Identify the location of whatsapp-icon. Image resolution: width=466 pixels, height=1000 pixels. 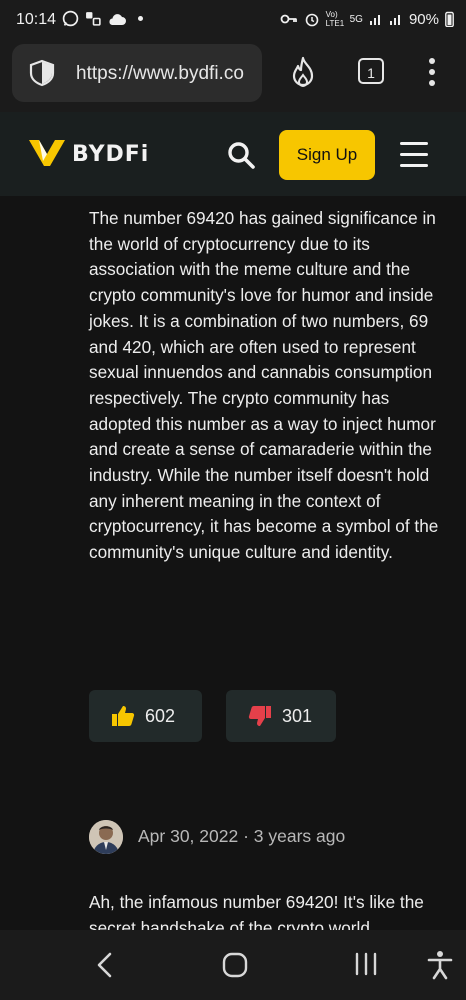
(70, 18).